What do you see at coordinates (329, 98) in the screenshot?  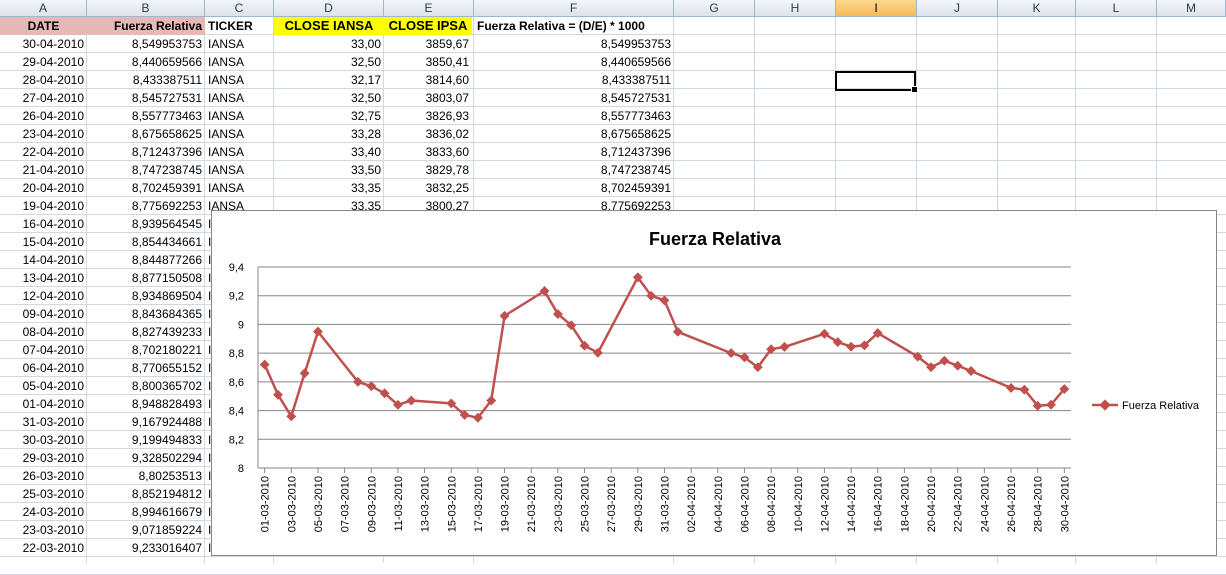 I see `cell-close-iansa: 32,50` at bounding box center [329, 98].